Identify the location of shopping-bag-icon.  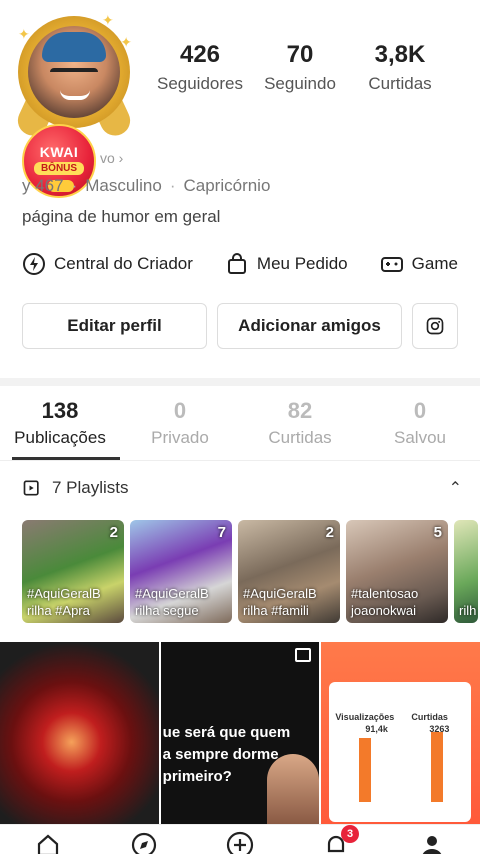
(236, 263).